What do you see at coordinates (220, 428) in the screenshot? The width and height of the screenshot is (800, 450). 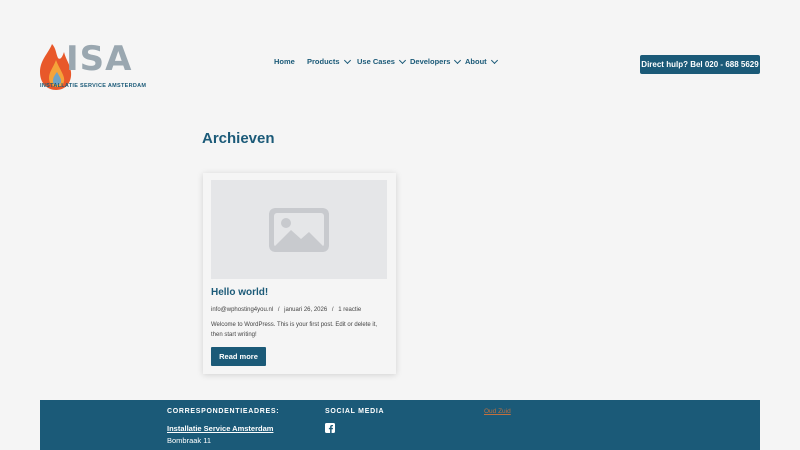 I see `company-link: Installatie Service Amsterdam` at bounding box center [220, 428].